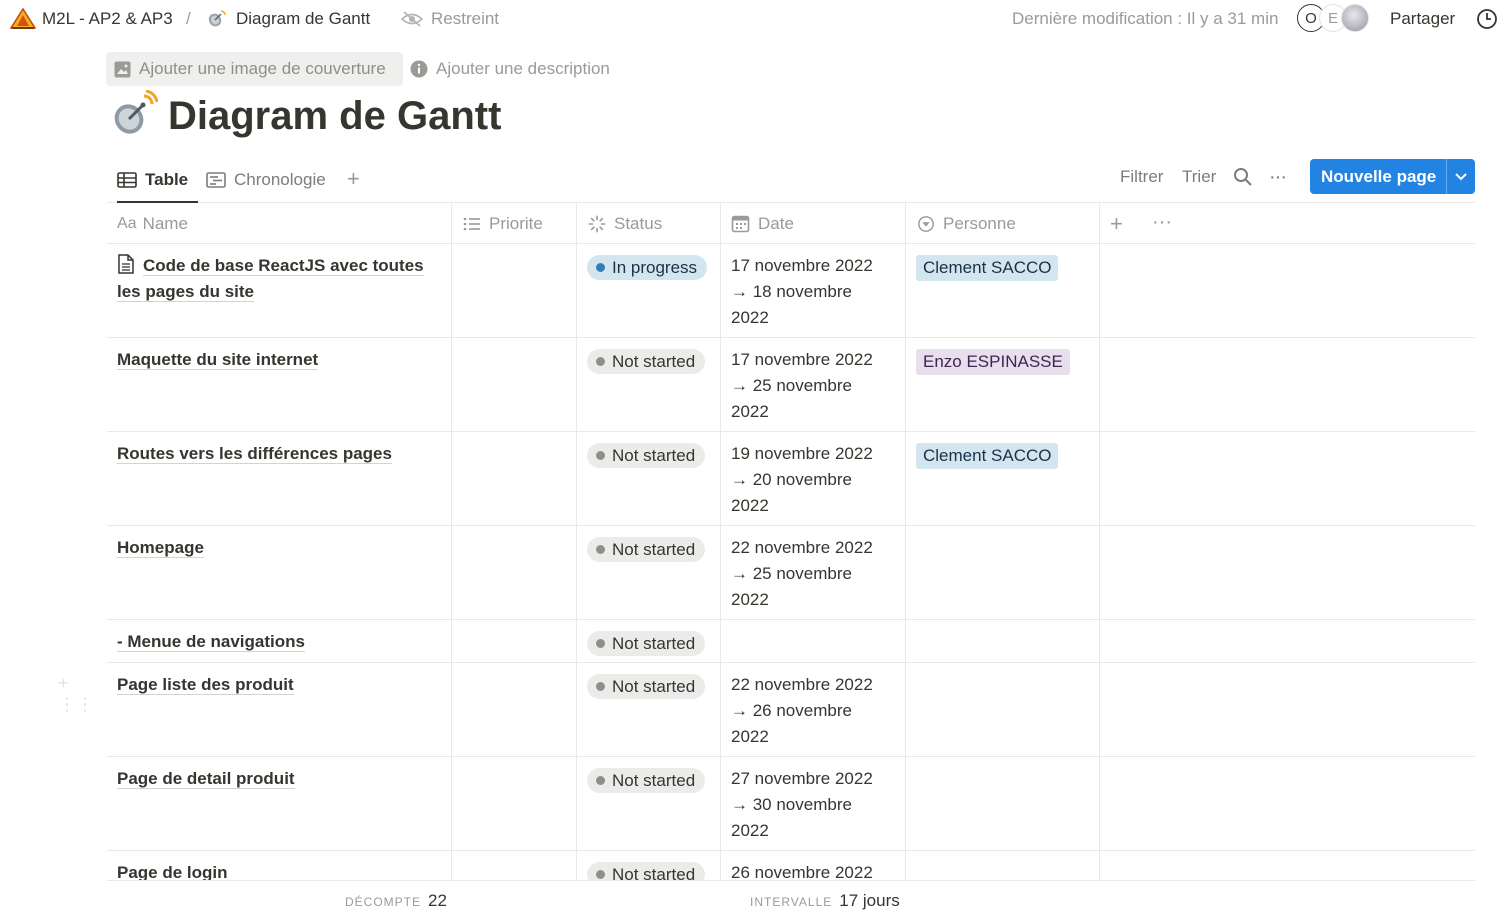  I want to click on status-label: In progress, so click(655, 267).